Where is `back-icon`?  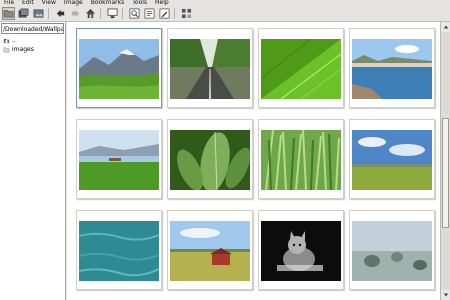 back-icon is located at coordinates (60, 13).